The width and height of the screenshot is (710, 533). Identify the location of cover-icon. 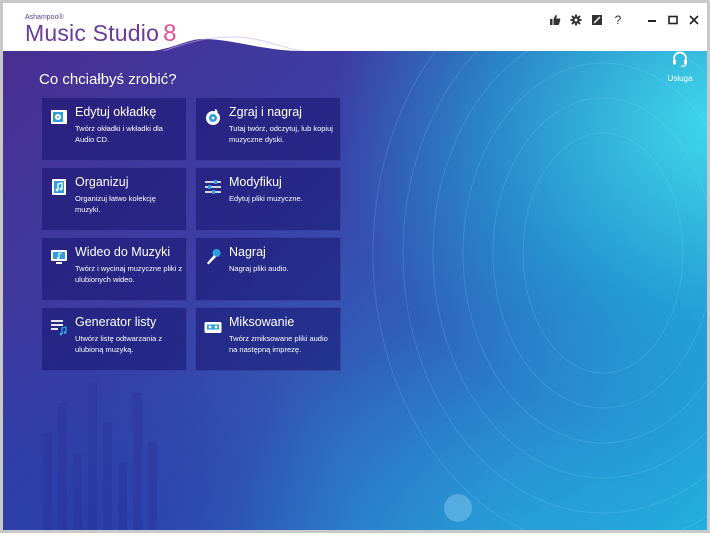
(59, 117).